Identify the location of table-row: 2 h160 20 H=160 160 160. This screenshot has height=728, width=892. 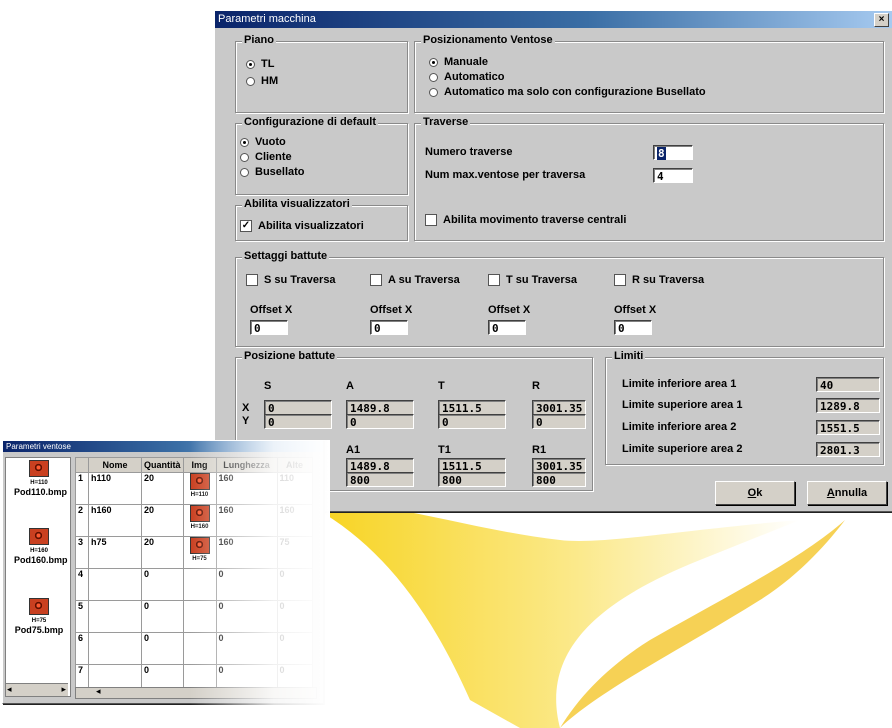
(194, 520).